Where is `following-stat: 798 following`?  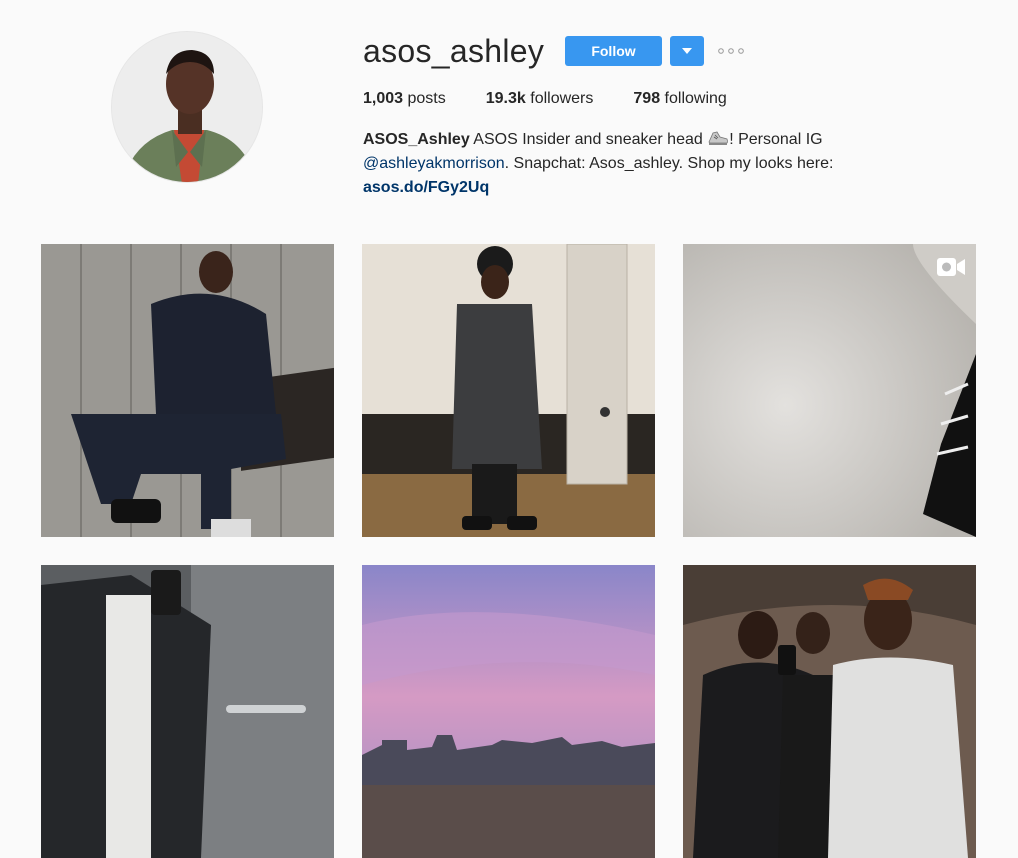 following-stat: 798 following is located at coordinates (679, 99).